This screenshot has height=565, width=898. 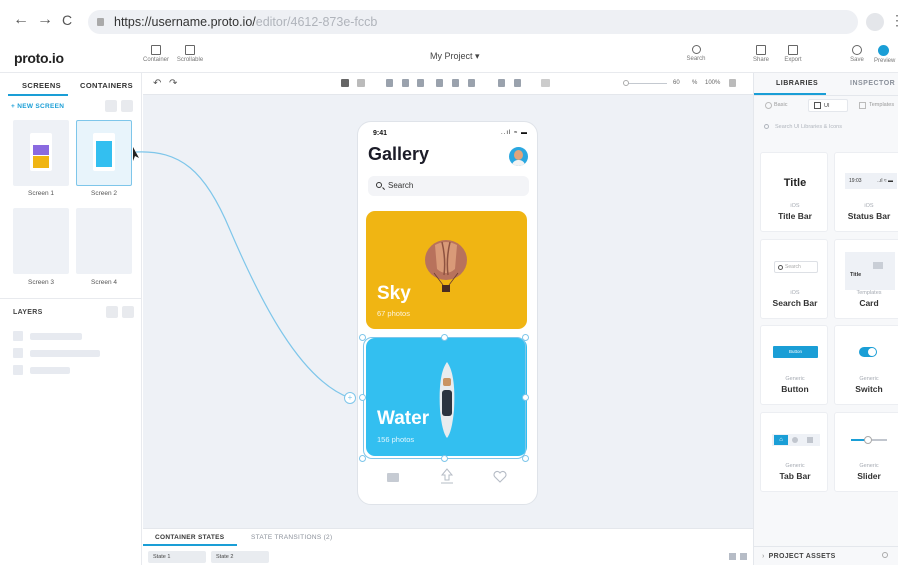 I want to click on library-item-status-bar: 19:03 ..ıl ≈ ▬ iOS Status Bar, so click(x=866, y=192).